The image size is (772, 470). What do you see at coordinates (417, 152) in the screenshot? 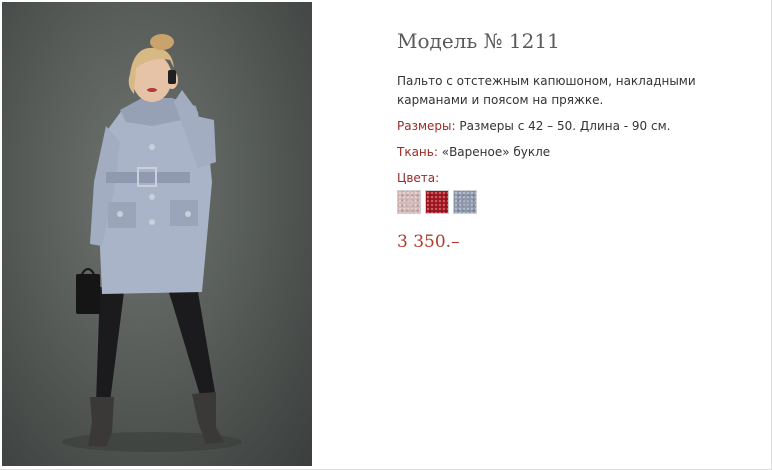
I see `fabric-label: Ткань:` at bounding box center [417, 152].